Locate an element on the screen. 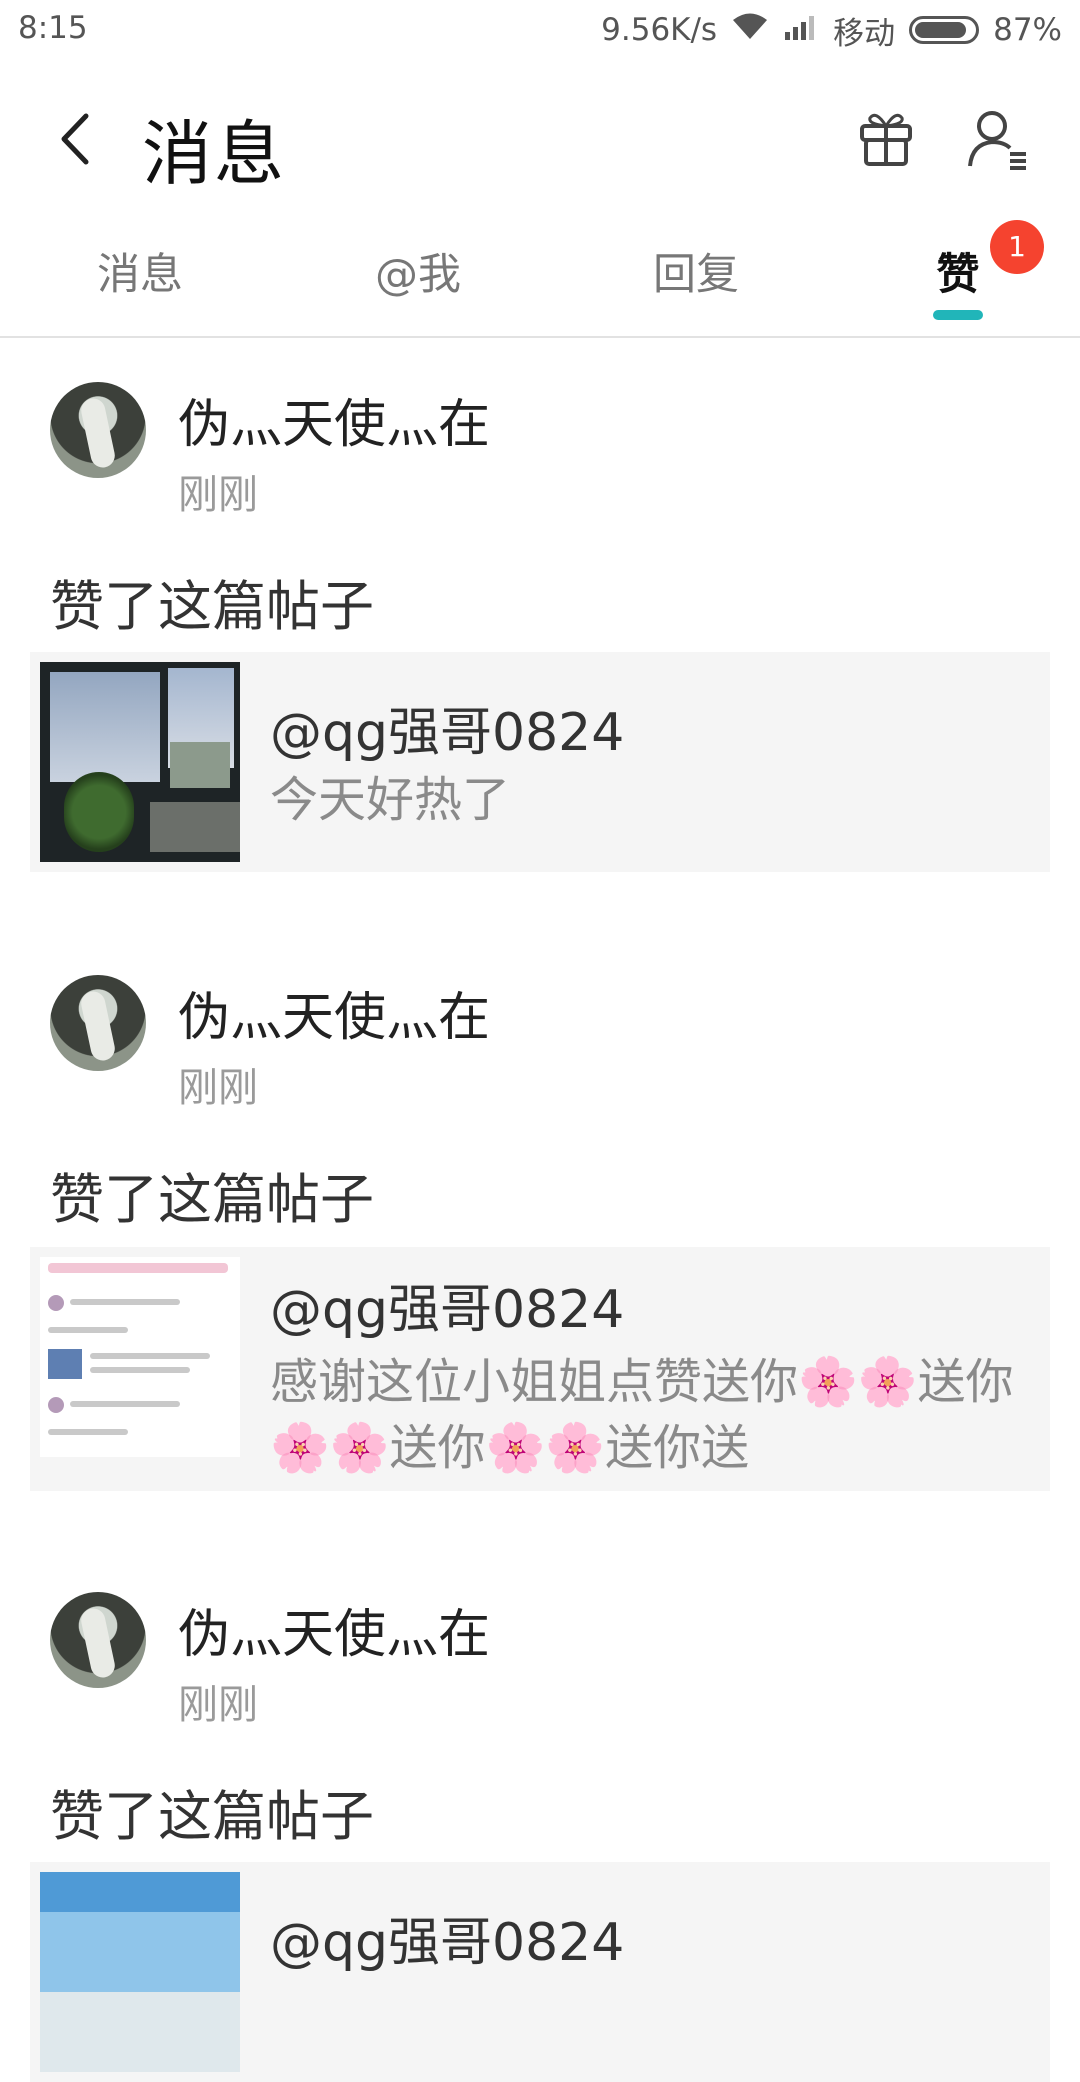  likes-badge: 1 is located at coordinates (1017, 247).